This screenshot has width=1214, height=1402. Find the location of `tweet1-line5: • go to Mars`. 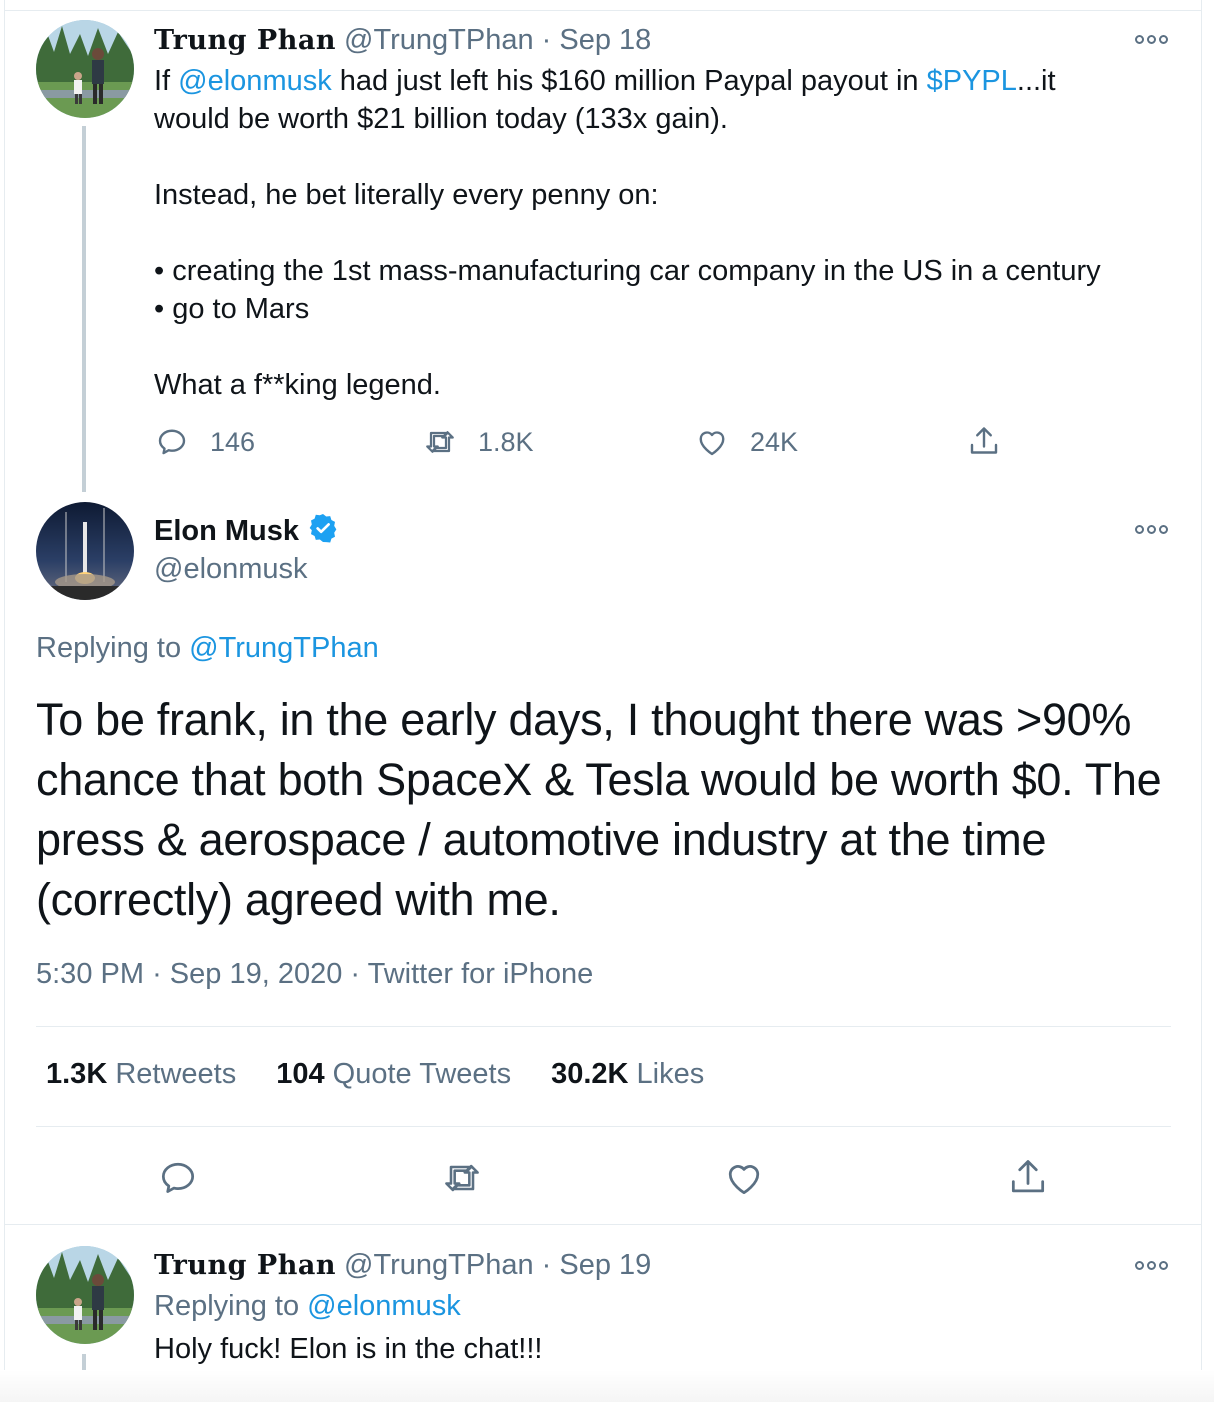

tweet1-line5: • go to Mars is located at coordinates (232, 309).